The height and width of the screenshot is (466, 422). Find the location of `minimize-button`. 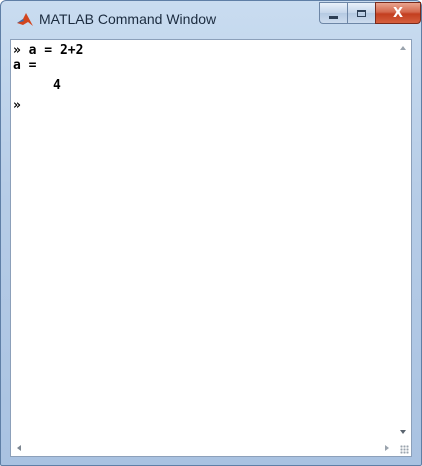

minimize-button is located at coordinates (333, 13).